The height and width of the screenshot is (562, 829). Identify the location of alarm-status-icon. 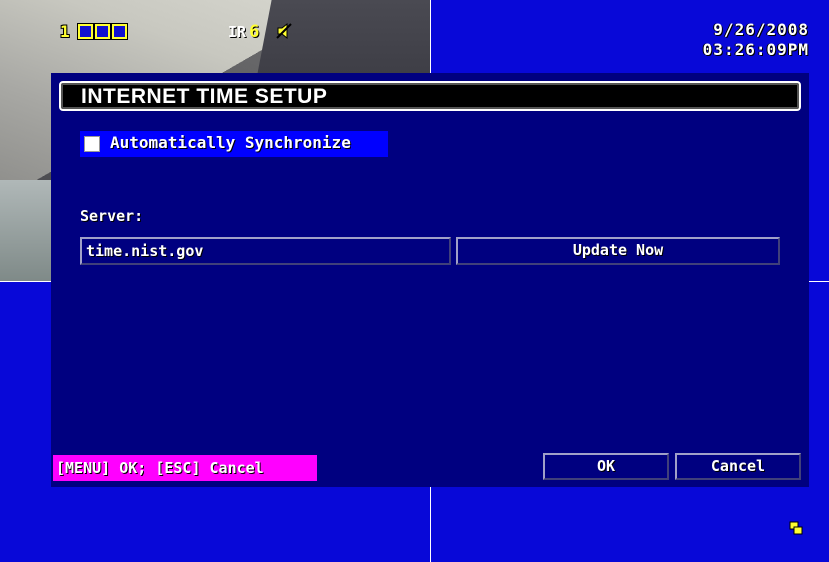
(119, 31).